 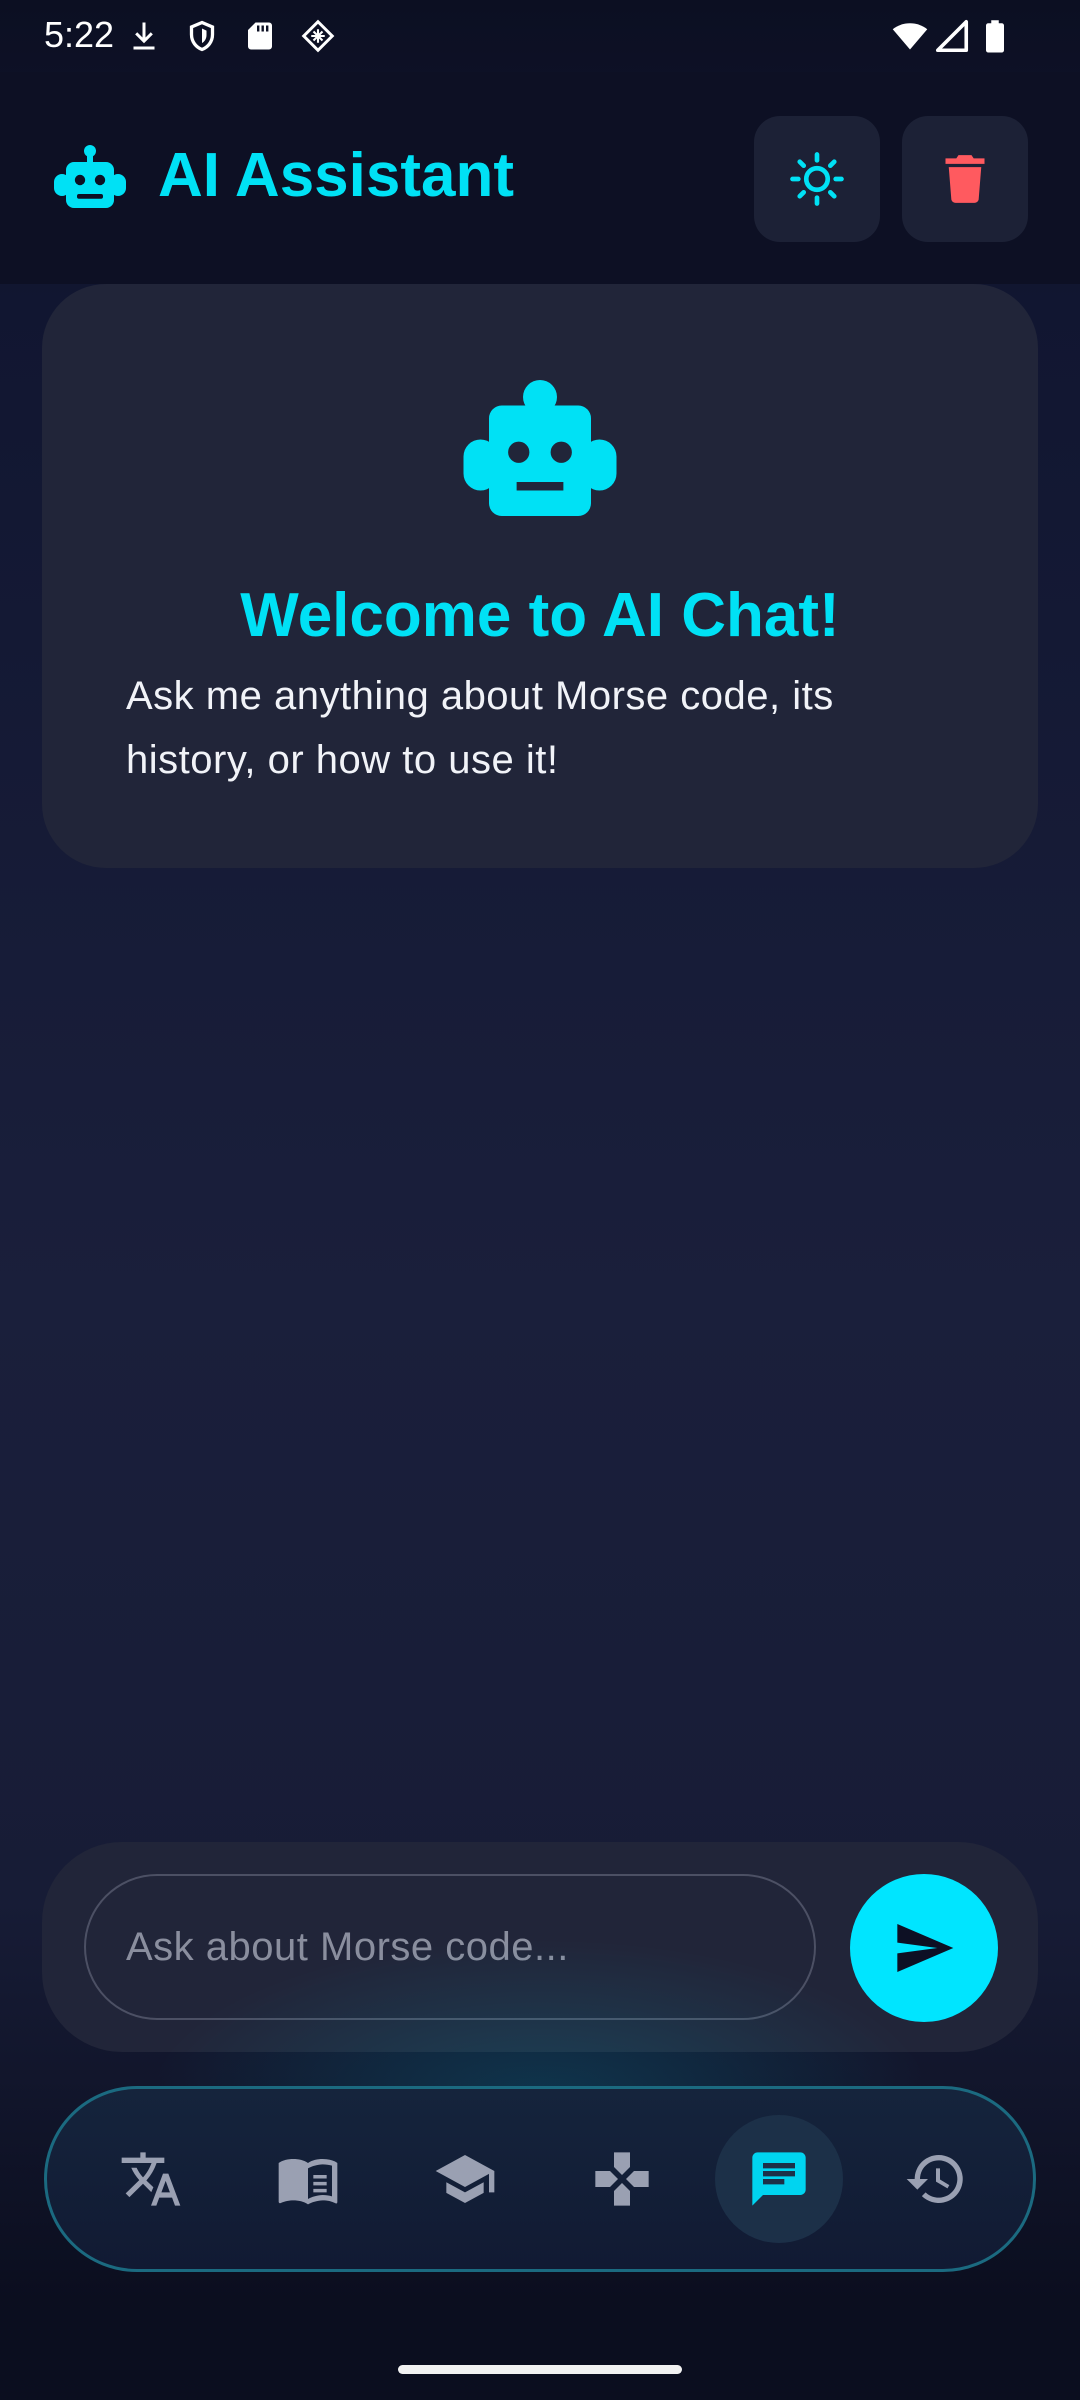 I want to click on history-icon, so click(x=934, y=2179).